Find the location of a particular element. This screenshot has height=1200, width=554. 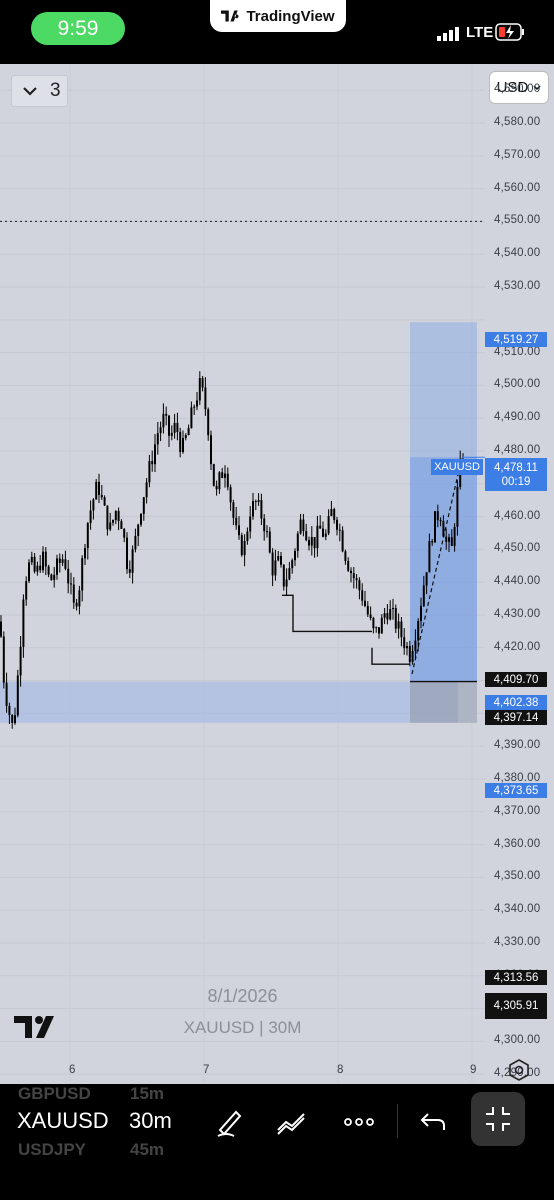

price-tick-label: 4,450.00 is located at coordinates (517, 548).